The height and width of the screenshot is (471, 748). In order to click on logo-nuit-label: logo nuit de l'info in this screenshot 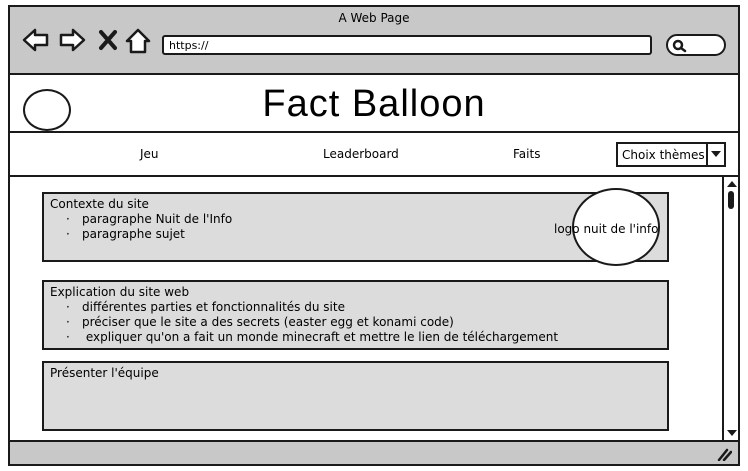, I will do `click(606, 229)`.